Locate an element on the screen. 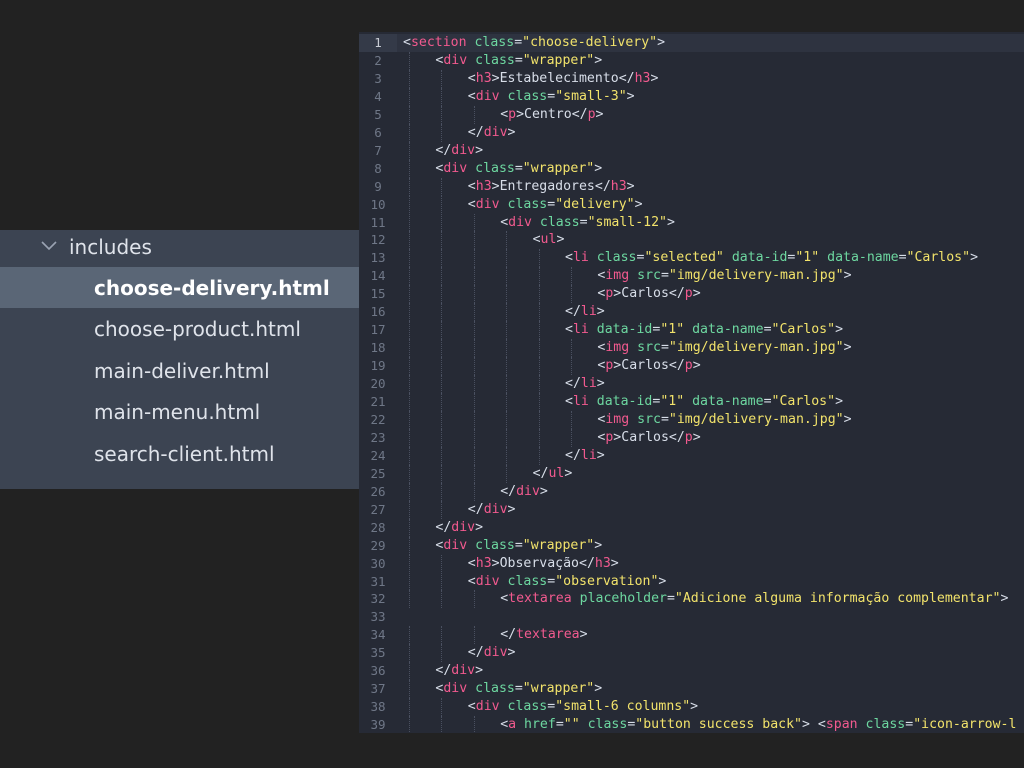 This screenshot has width=1024, height=768. code-line: </textarea> is located at coordinates (543, 635).